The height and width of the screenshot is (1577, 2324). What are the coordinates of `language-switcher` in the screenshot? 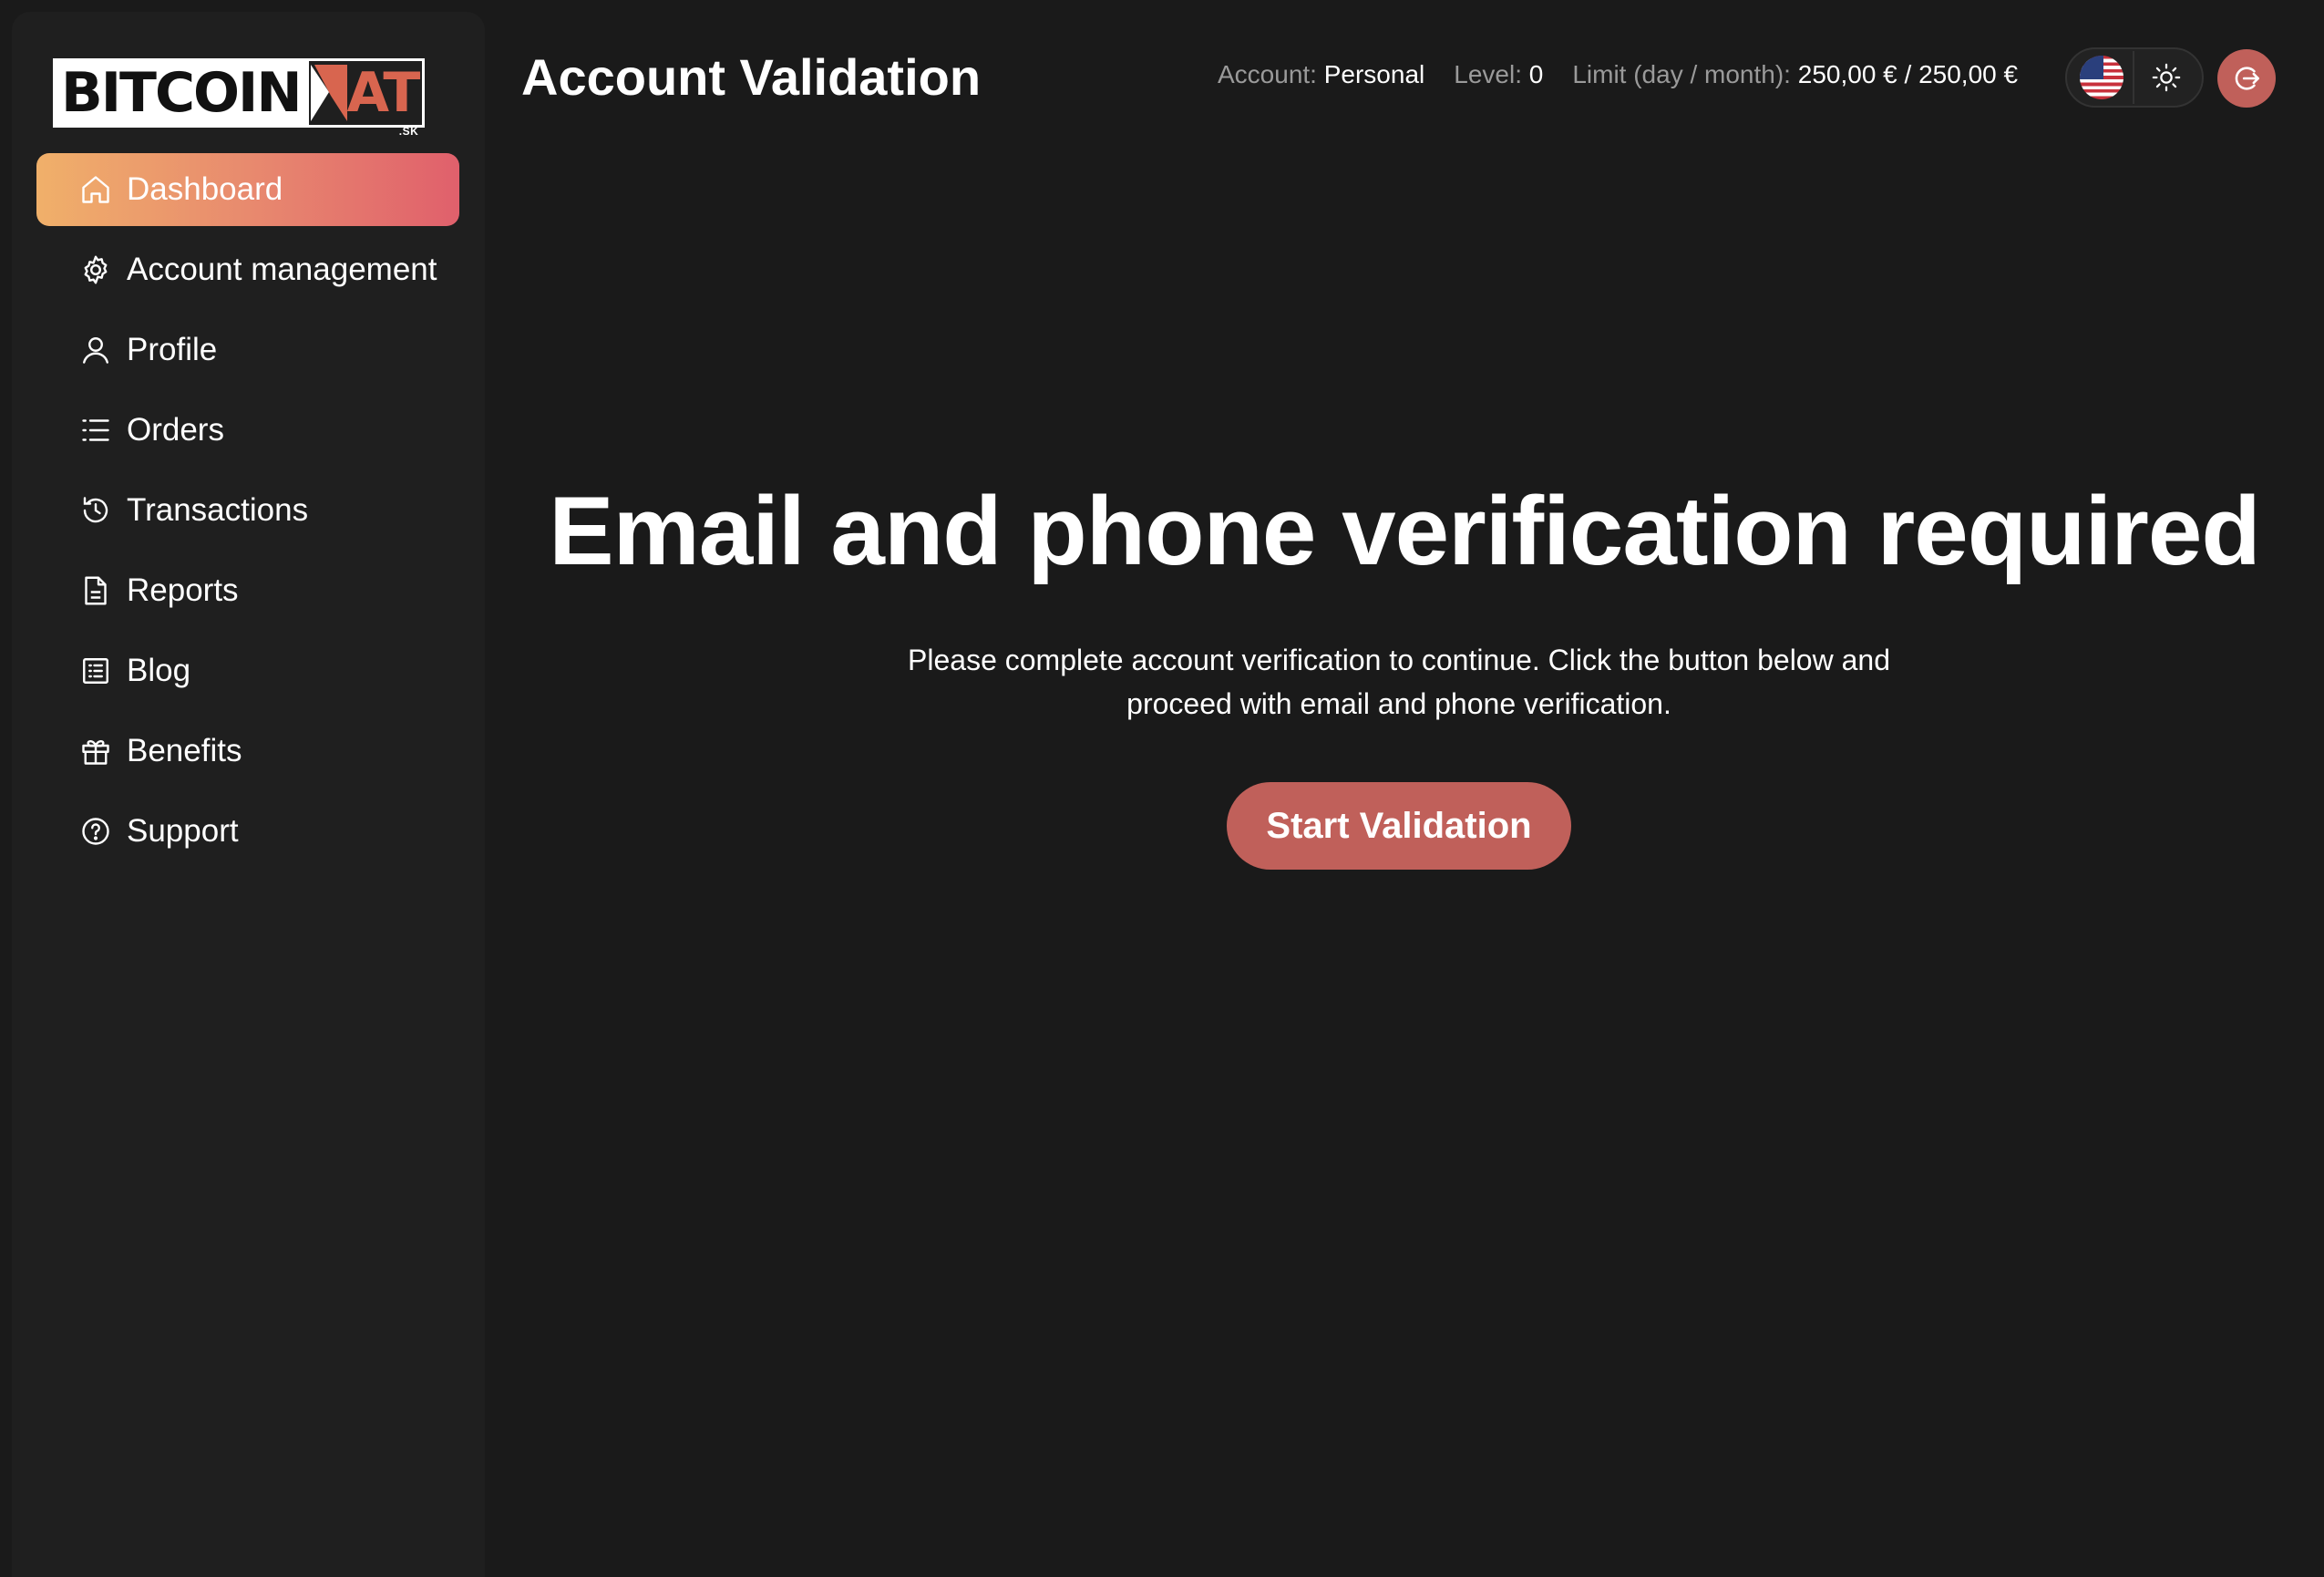 It's located at (2103, 78).